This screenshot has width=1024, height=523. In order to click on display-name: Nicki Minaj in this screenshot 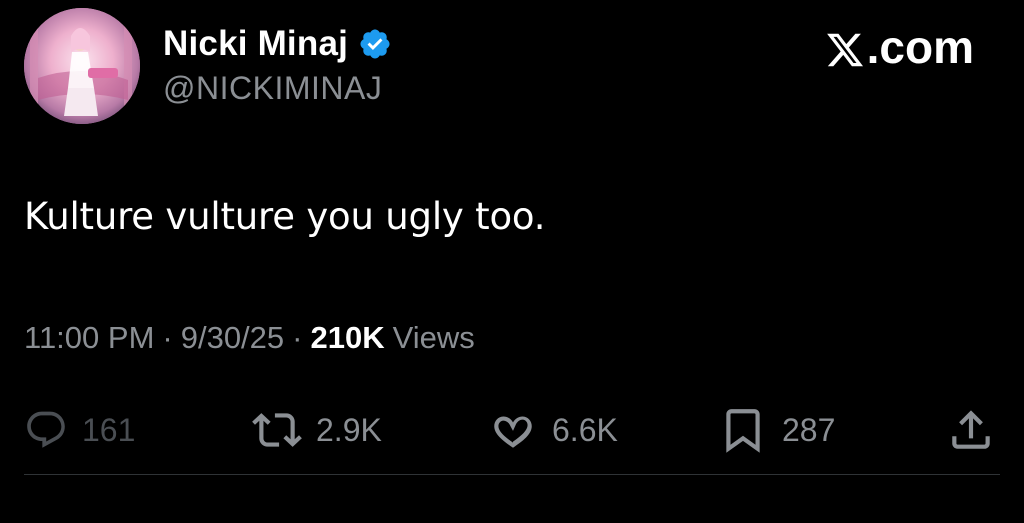, I will do `click(255, 44)`.